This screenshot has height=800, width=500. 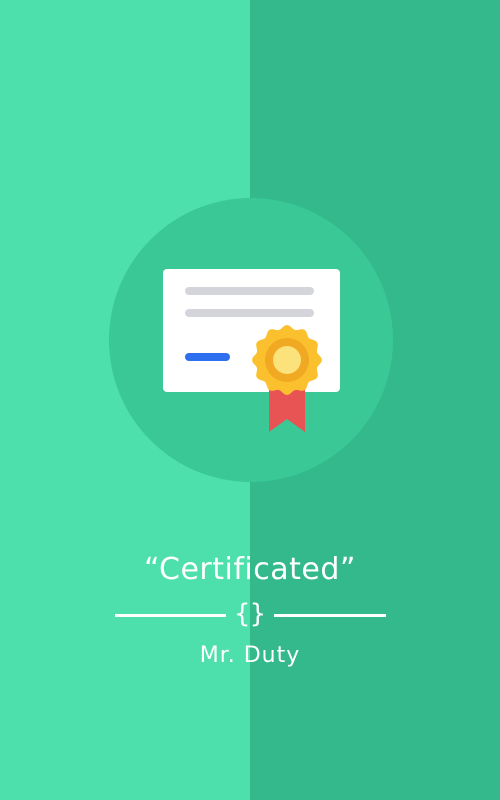 I want to click on divider-line-left, so click(x=170, y=615).